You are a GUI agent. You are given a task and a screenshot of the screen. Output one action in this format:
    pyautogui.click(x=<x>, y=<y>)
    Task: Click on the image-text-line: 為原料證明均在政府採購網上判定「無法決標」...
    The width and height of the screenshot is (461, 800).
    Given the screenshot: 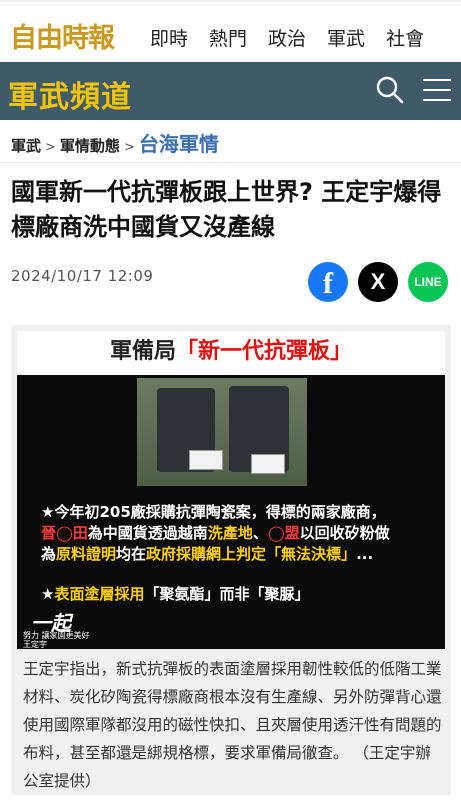 What is the action you would take?
    pyautogui.click(x=237, y=554)
    